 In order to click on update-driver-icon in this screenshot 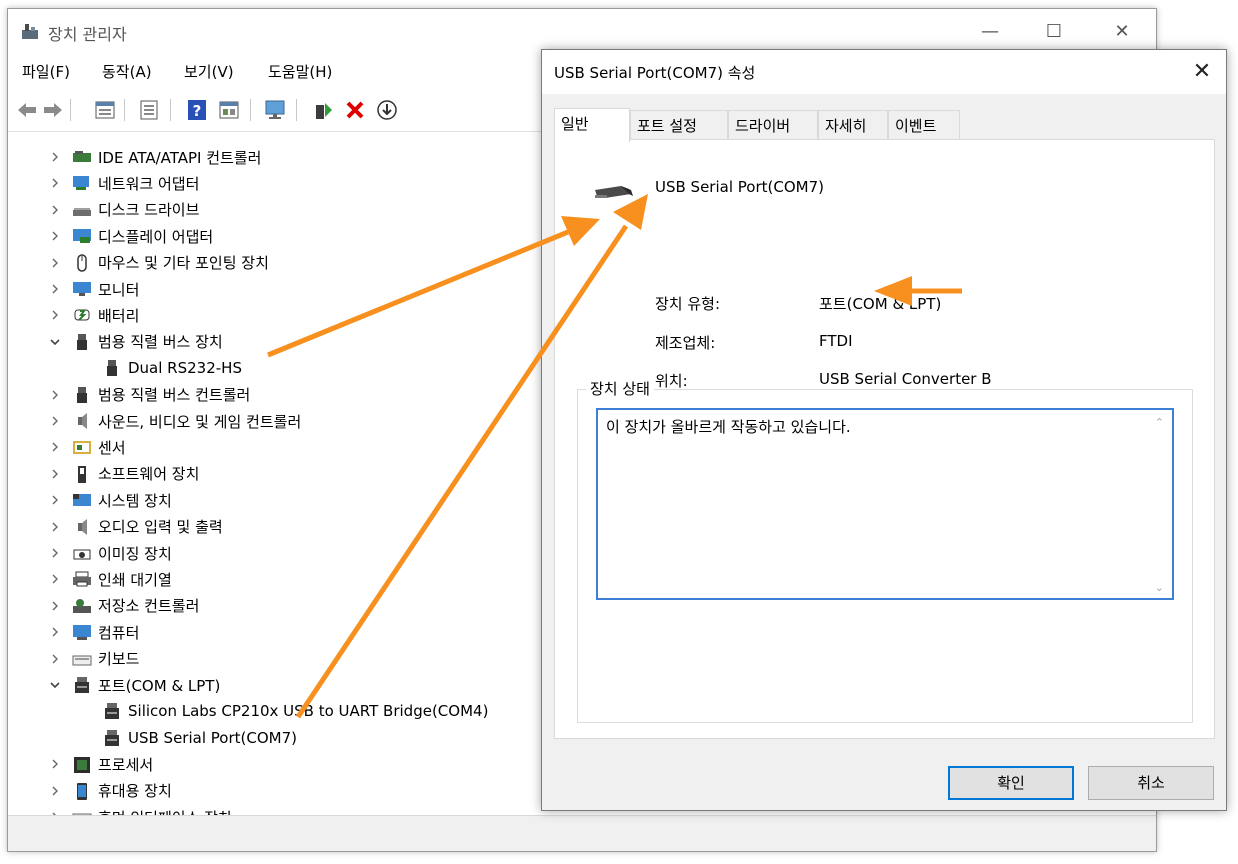, I will do `click(323, 110)`.